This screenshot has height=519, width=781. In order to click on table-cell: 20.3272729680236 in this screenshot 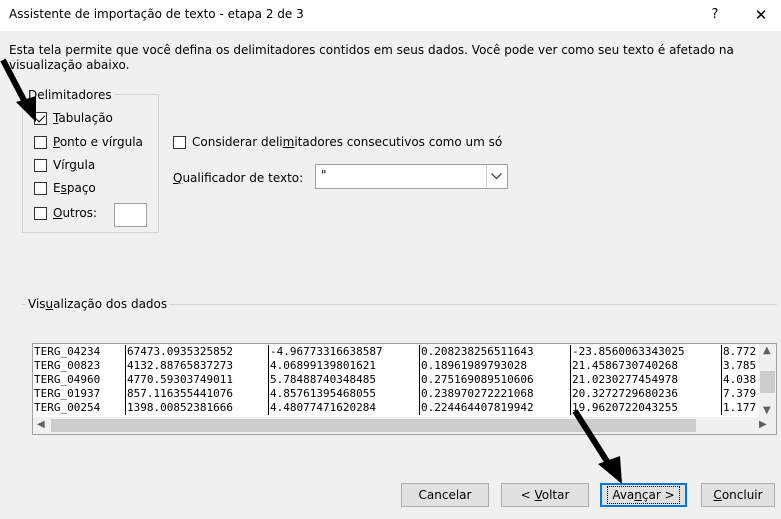, I will do `click(646, 394)`.